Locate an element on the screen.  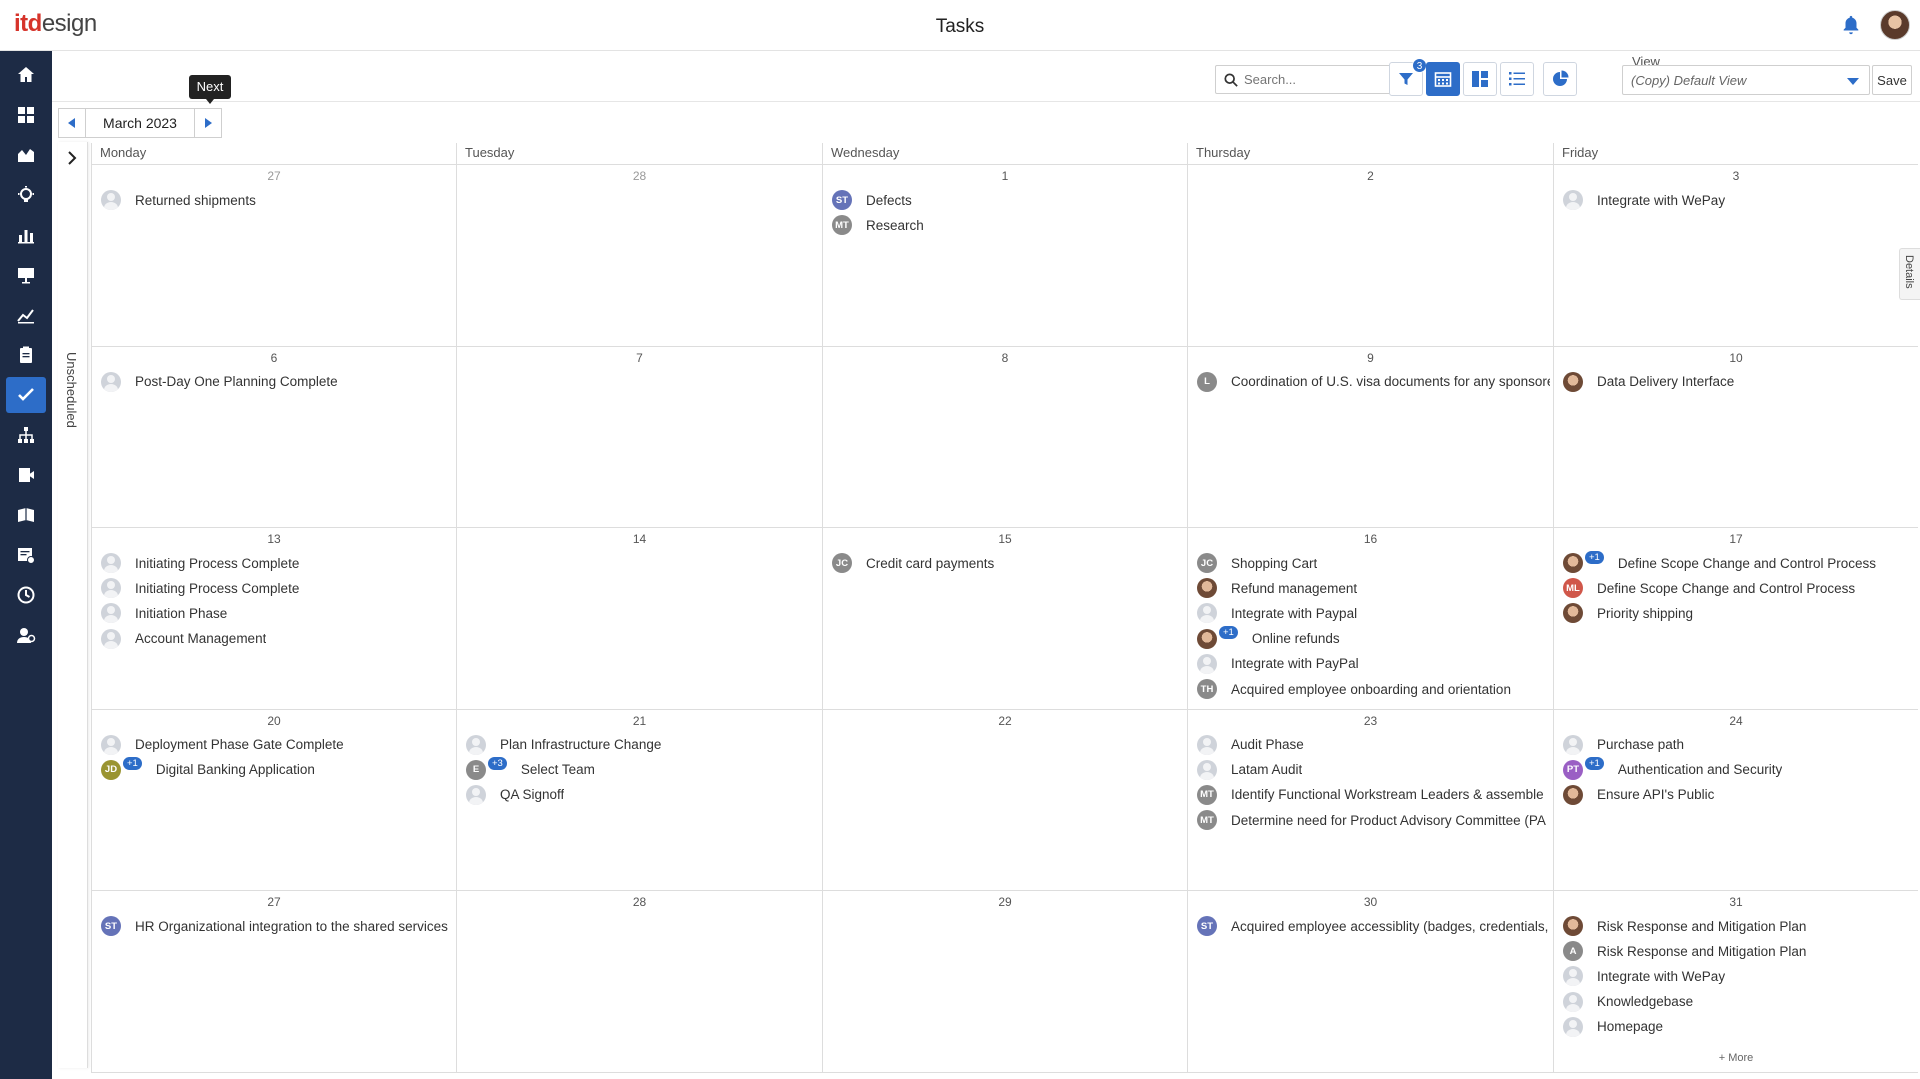
calendar-day-cell: 8 is located at coordinates (1004, 437).